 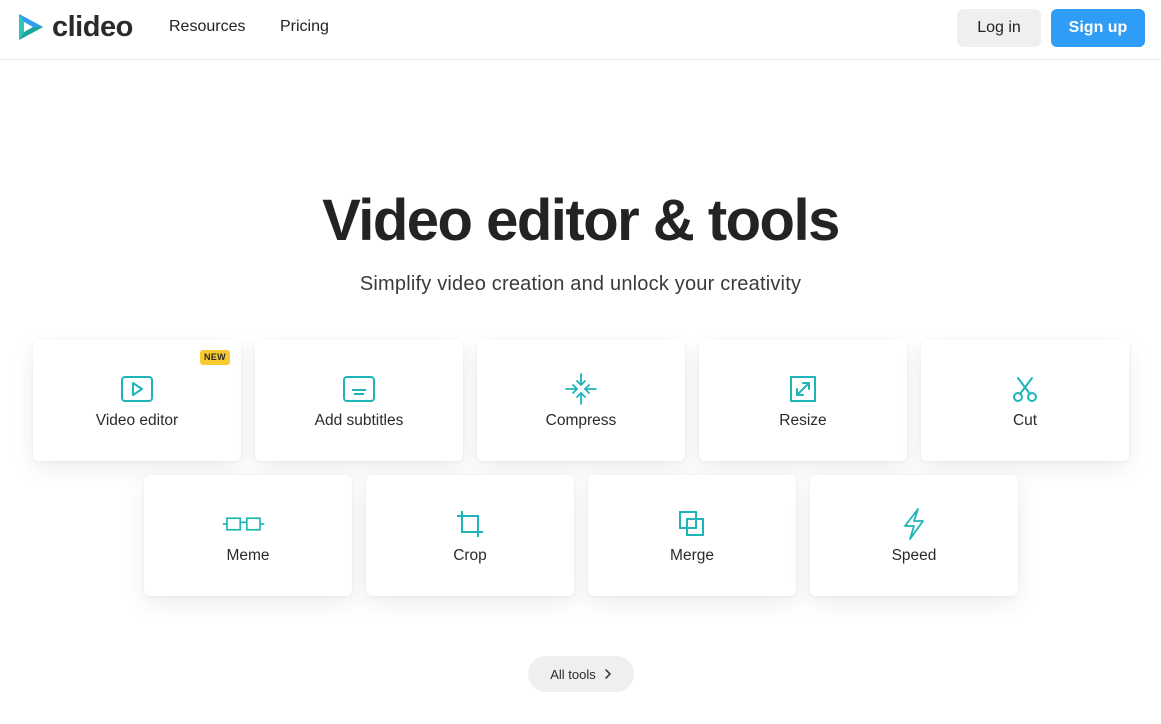 I want to click on scissors-icon, so click(x=1025, y=389).